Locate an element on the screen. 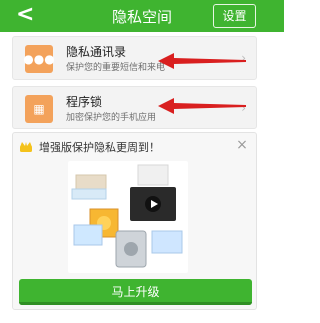 The height and width of the screenshot is (323, 320). privacy-collage-illustration is located at coordinates (127, 216).